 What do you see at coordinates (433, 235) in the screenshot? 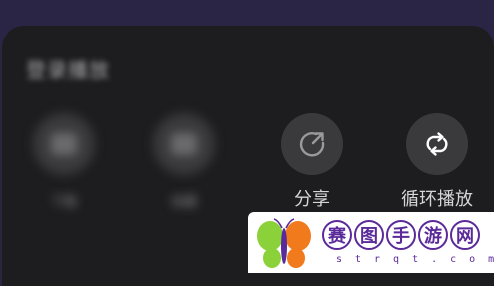
I see `watermark-char: 游` at bounding box center [433, 235].